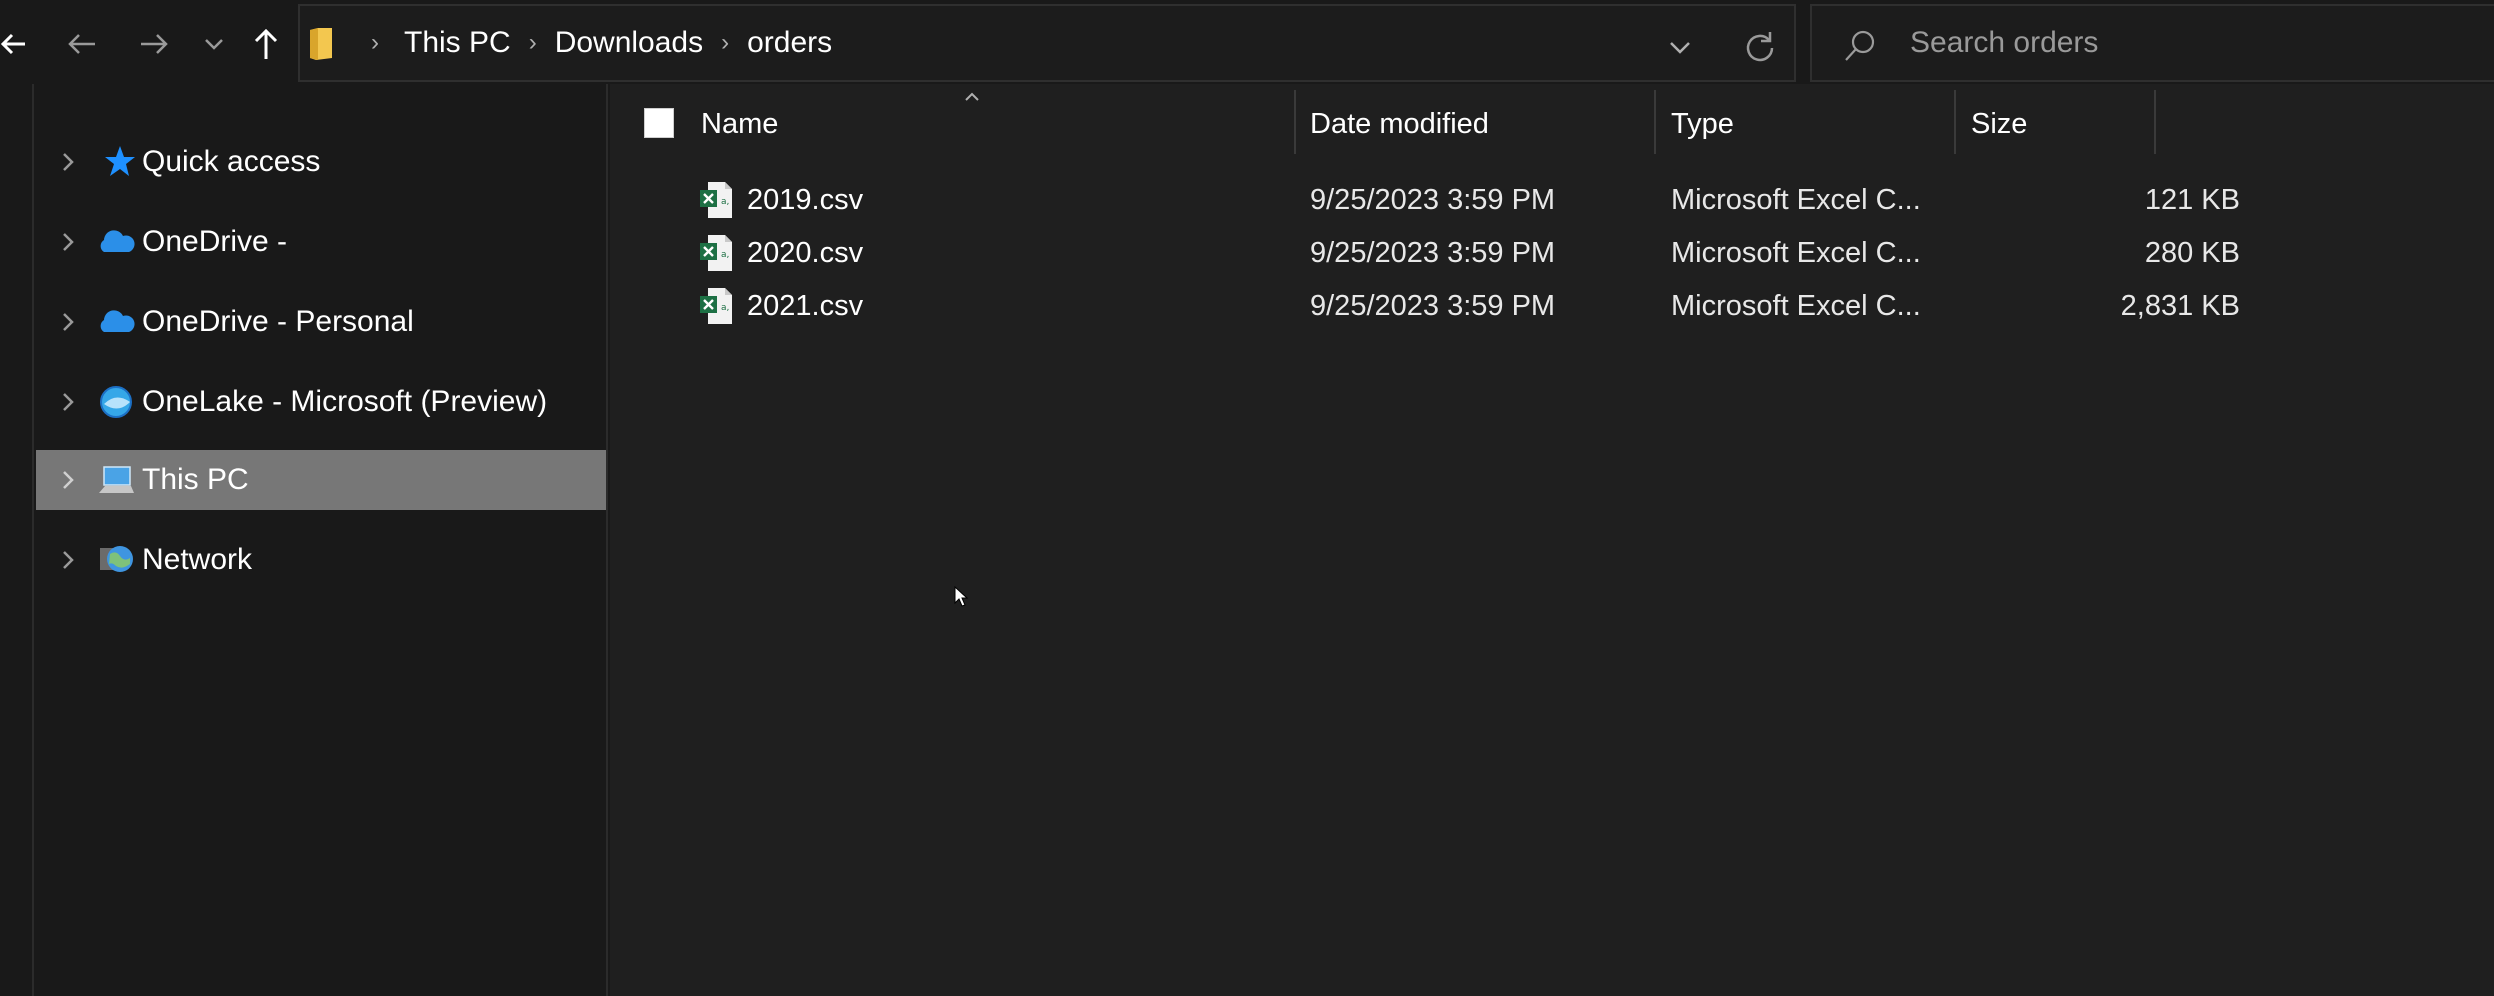  I want to click on search-input, so click(2198, 43).